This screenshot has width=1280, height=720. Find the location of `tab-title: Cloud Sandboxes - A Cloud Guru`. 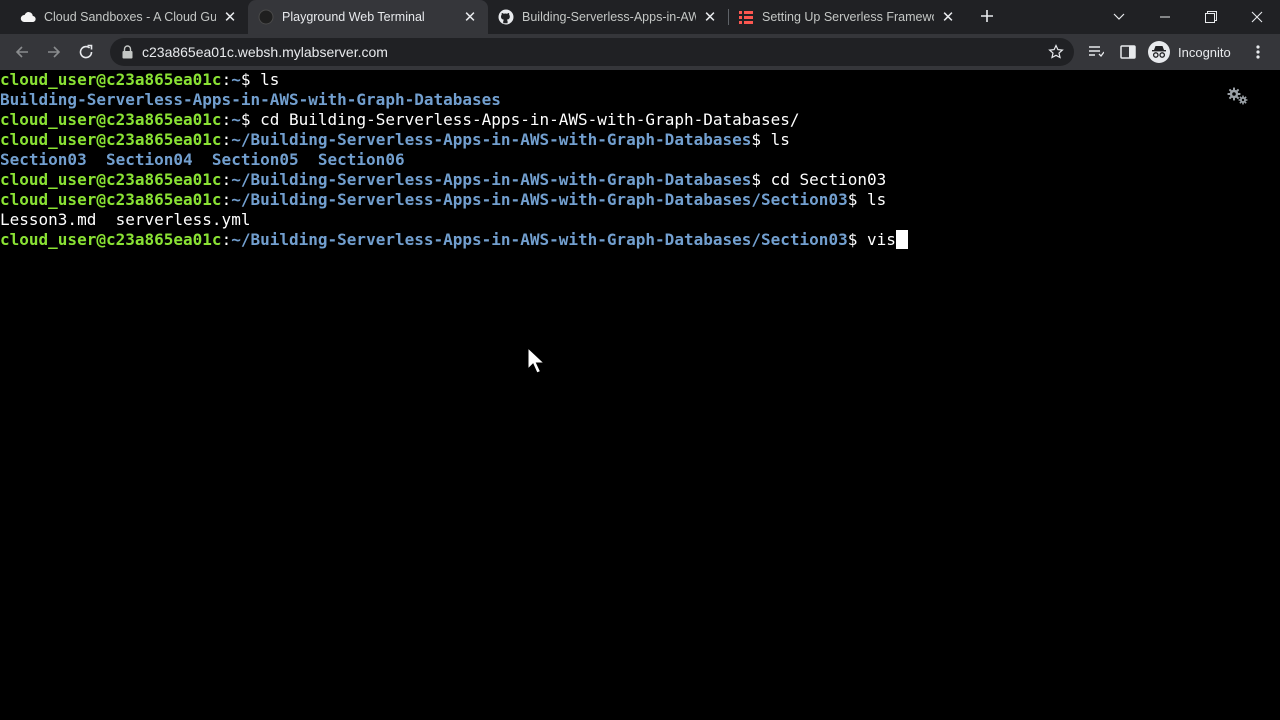

tab-title: Cloud Sandboxes - A Cloud Guru is located at coordinates (130, 17).